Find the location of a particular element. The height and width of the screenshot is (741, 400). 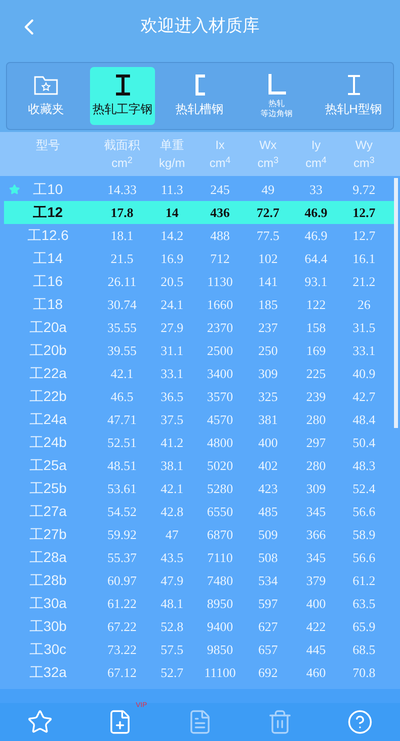

star-icon is located at coordinates (40, 722).